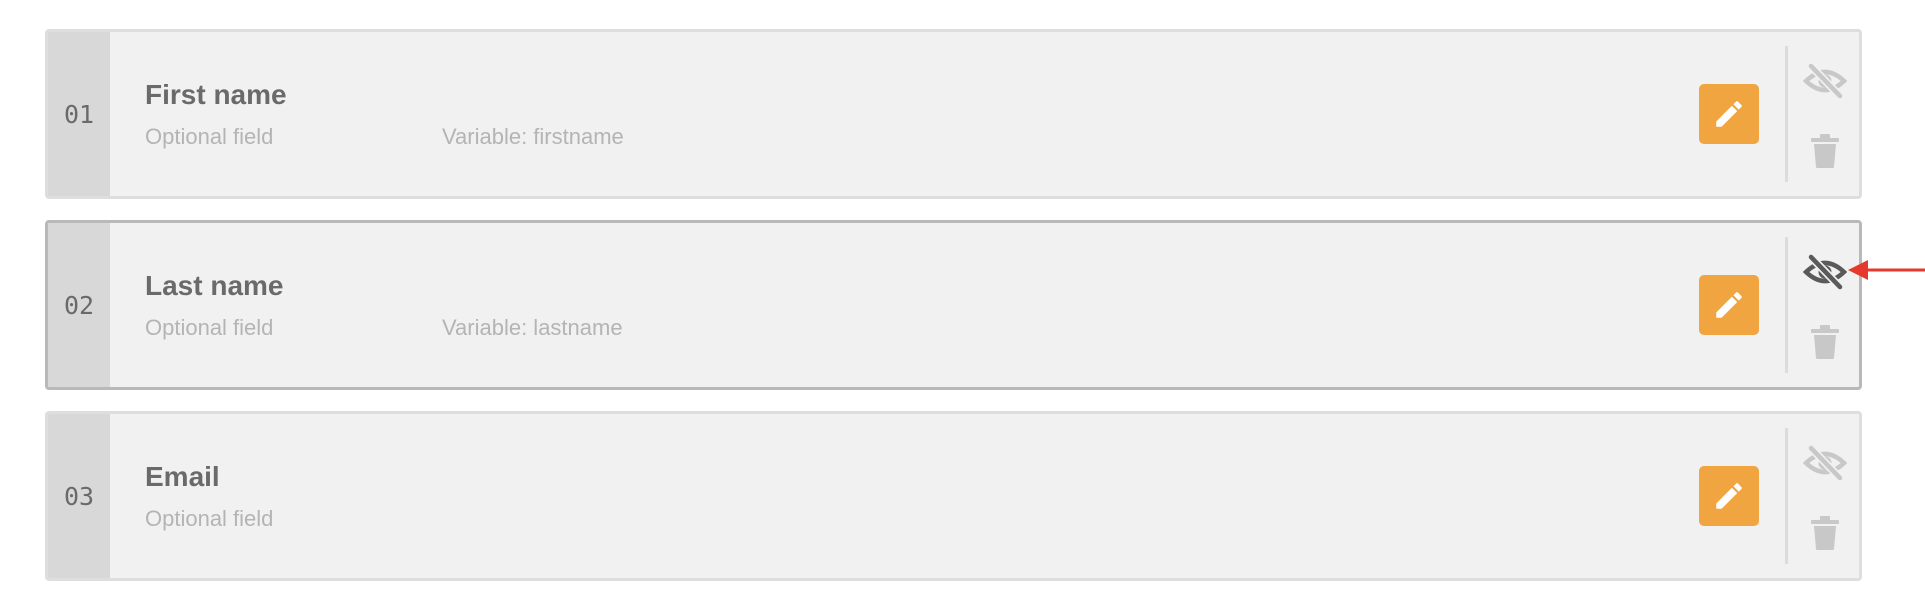  What do you see at coordinates (216, 94) in the screenshot?
I see `field-name: First name` at bounding box center [216, 94].